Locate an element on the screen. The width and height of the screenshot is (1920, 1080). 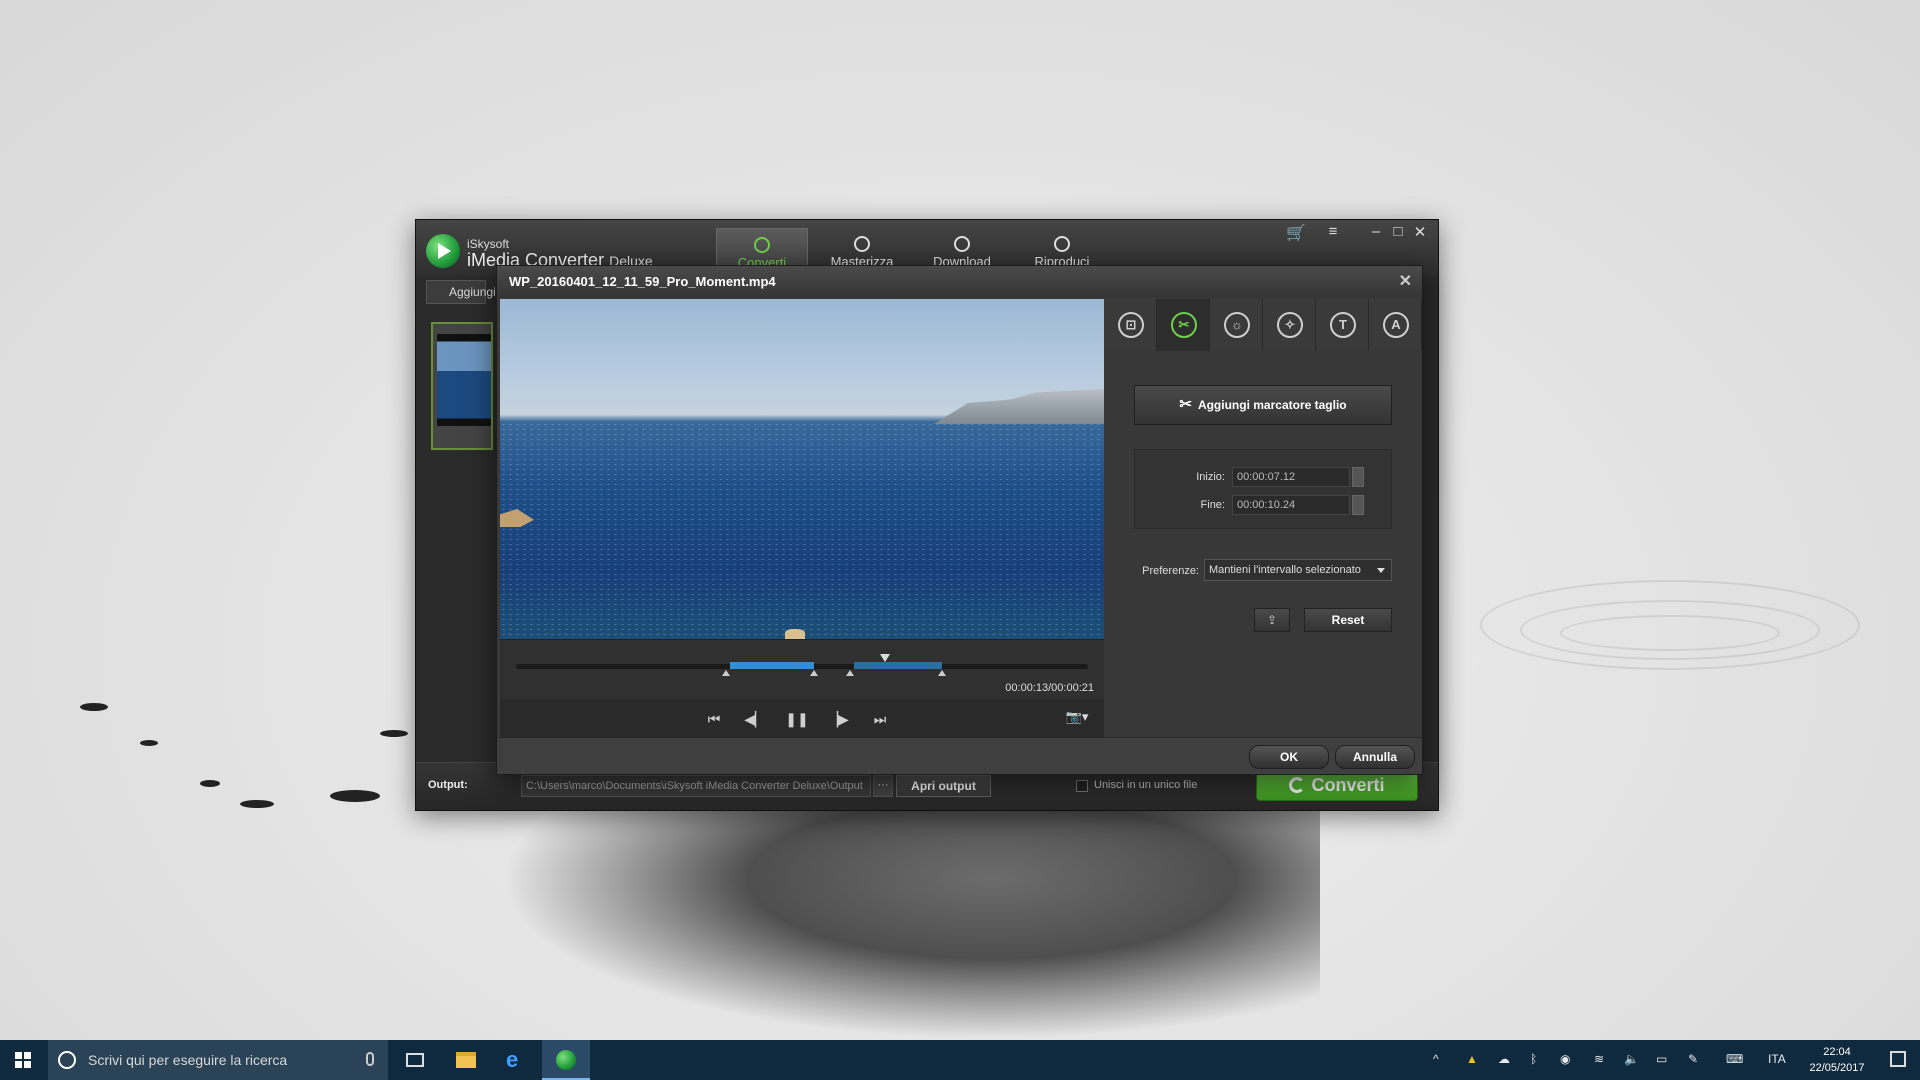
enhance-tool-icon: ✧ is located at coordinates (1290, 325).